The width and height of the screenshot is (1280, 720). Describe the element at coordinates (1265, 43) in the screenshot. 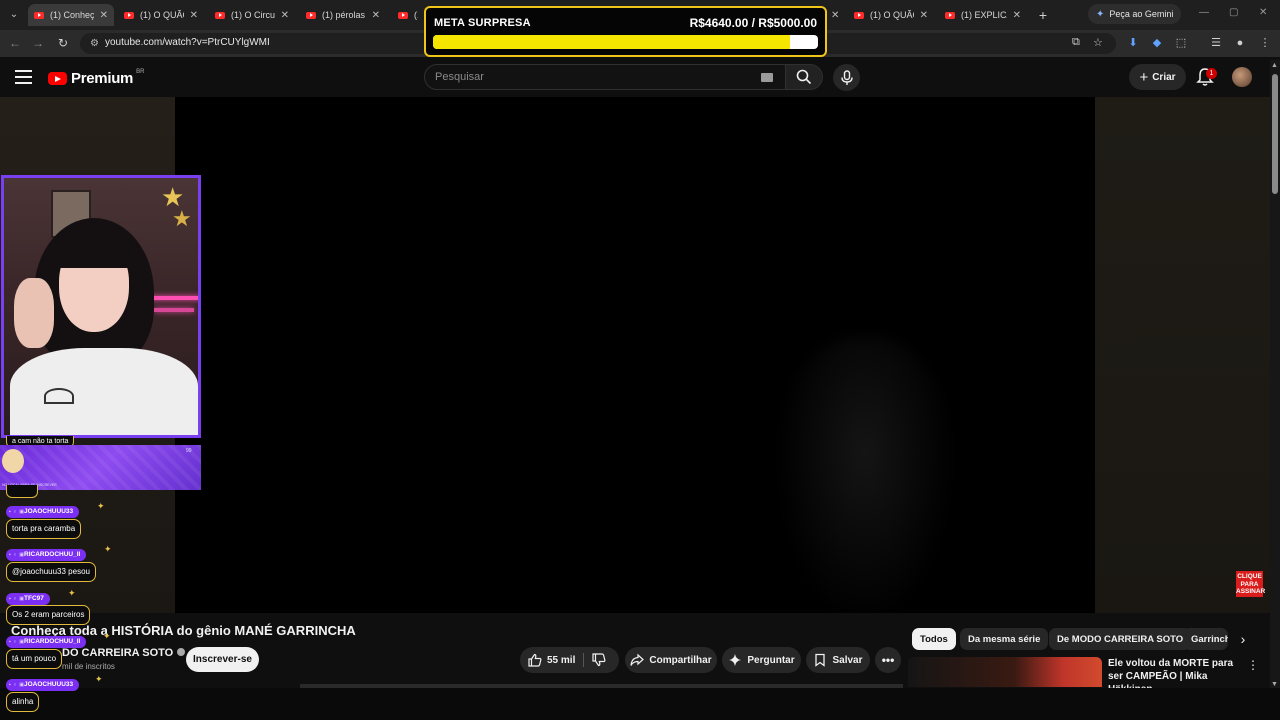

I see `chrome-menu-icon: ⋮` at that location.